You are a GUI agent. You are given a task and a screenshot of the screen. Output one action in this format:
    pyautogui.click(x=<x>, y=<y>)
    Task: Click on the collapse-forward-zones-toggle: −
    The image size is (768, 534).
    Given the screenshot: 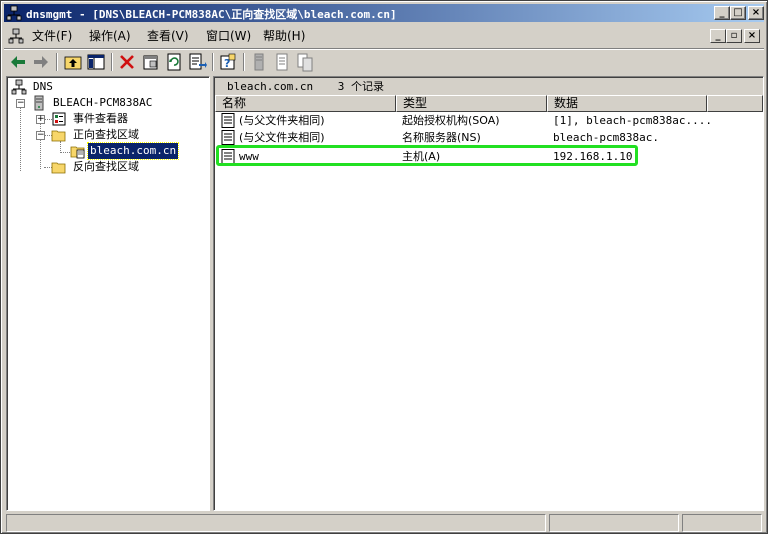 What is the action you would take?
    pyautogui.click(x=40, y=135)
    